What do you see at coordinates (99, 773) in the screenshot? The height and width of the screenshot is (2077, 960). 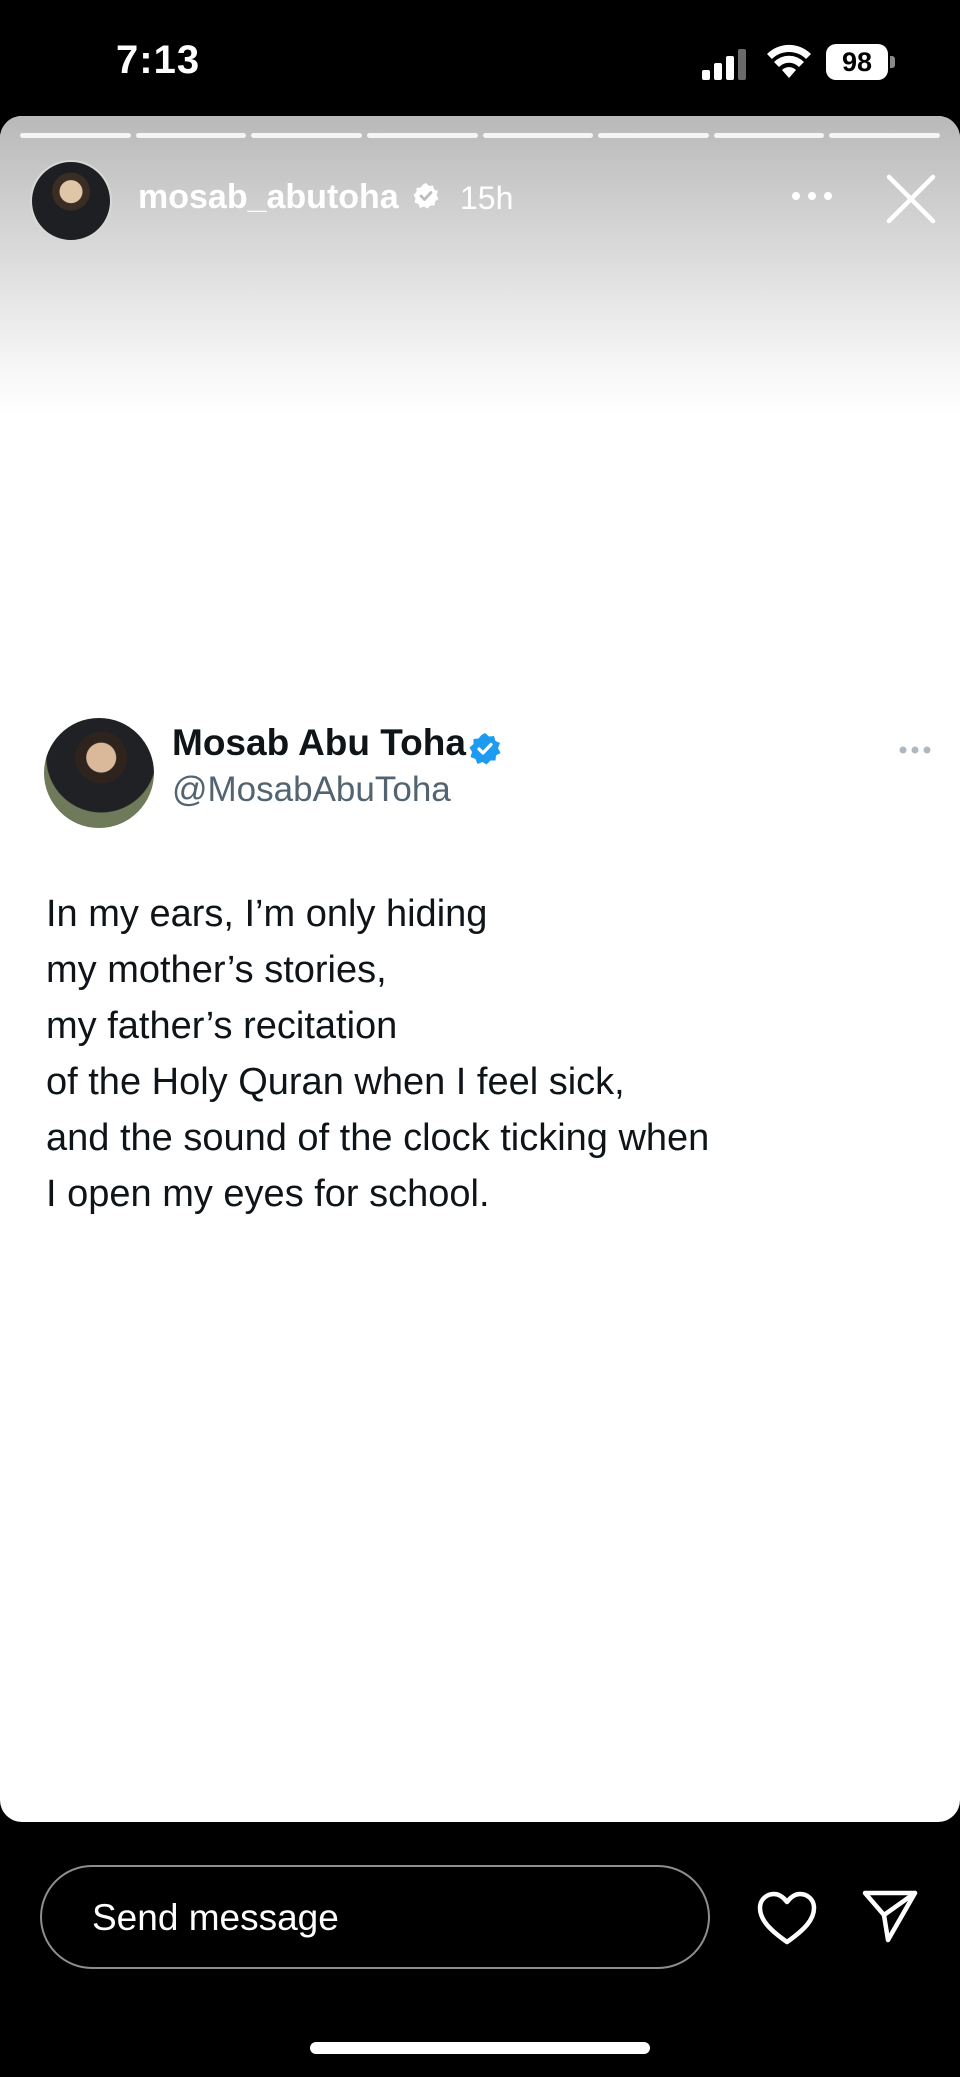 I see `tweet-avatar` at bounding box center [99, 773].